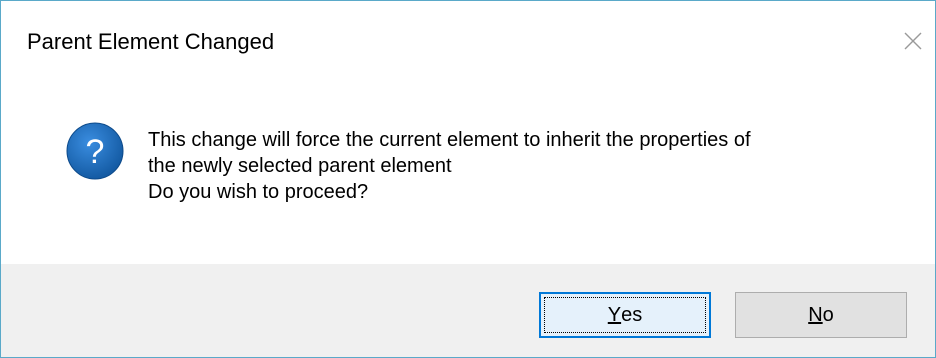 This screenshot has height=358, width=936. I want to click on no-button: No, so click(821, 315).